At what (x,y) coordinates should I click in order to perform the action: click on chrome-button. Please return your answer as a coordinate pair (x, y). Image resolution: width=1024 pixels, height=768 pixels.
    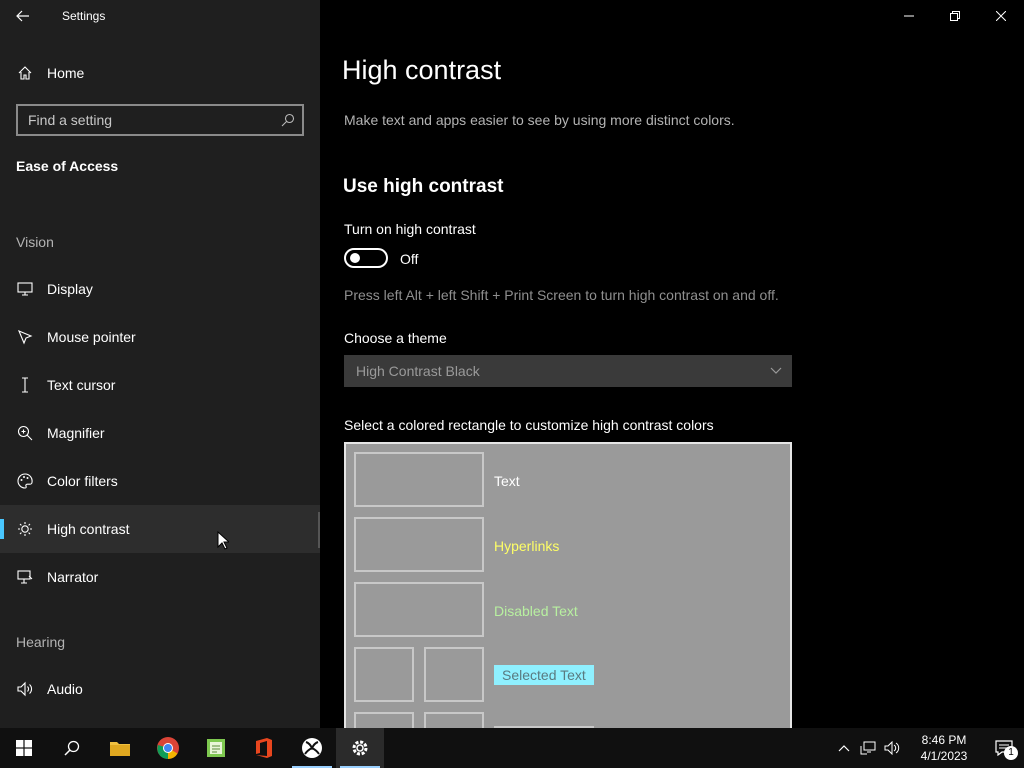
    Looking at the image, I should click on (168, 748).